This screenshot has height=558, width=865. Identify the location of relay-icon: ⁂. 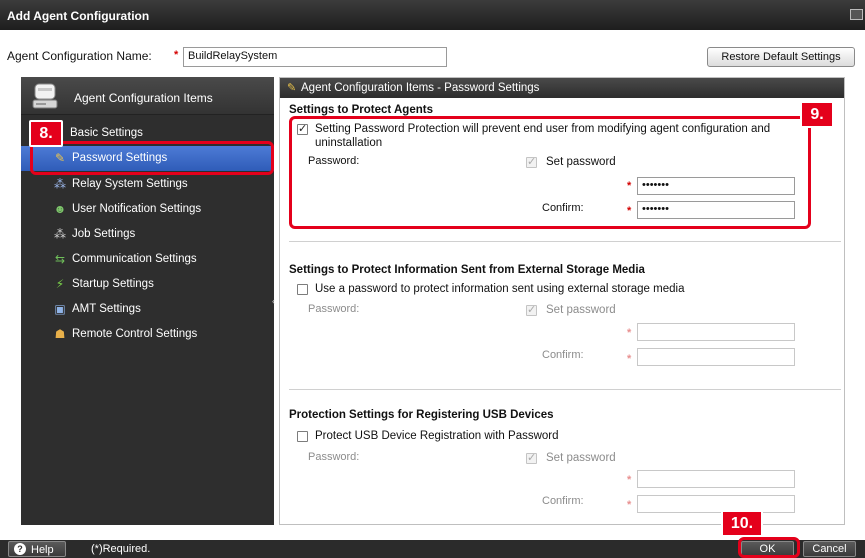
(60, 184).